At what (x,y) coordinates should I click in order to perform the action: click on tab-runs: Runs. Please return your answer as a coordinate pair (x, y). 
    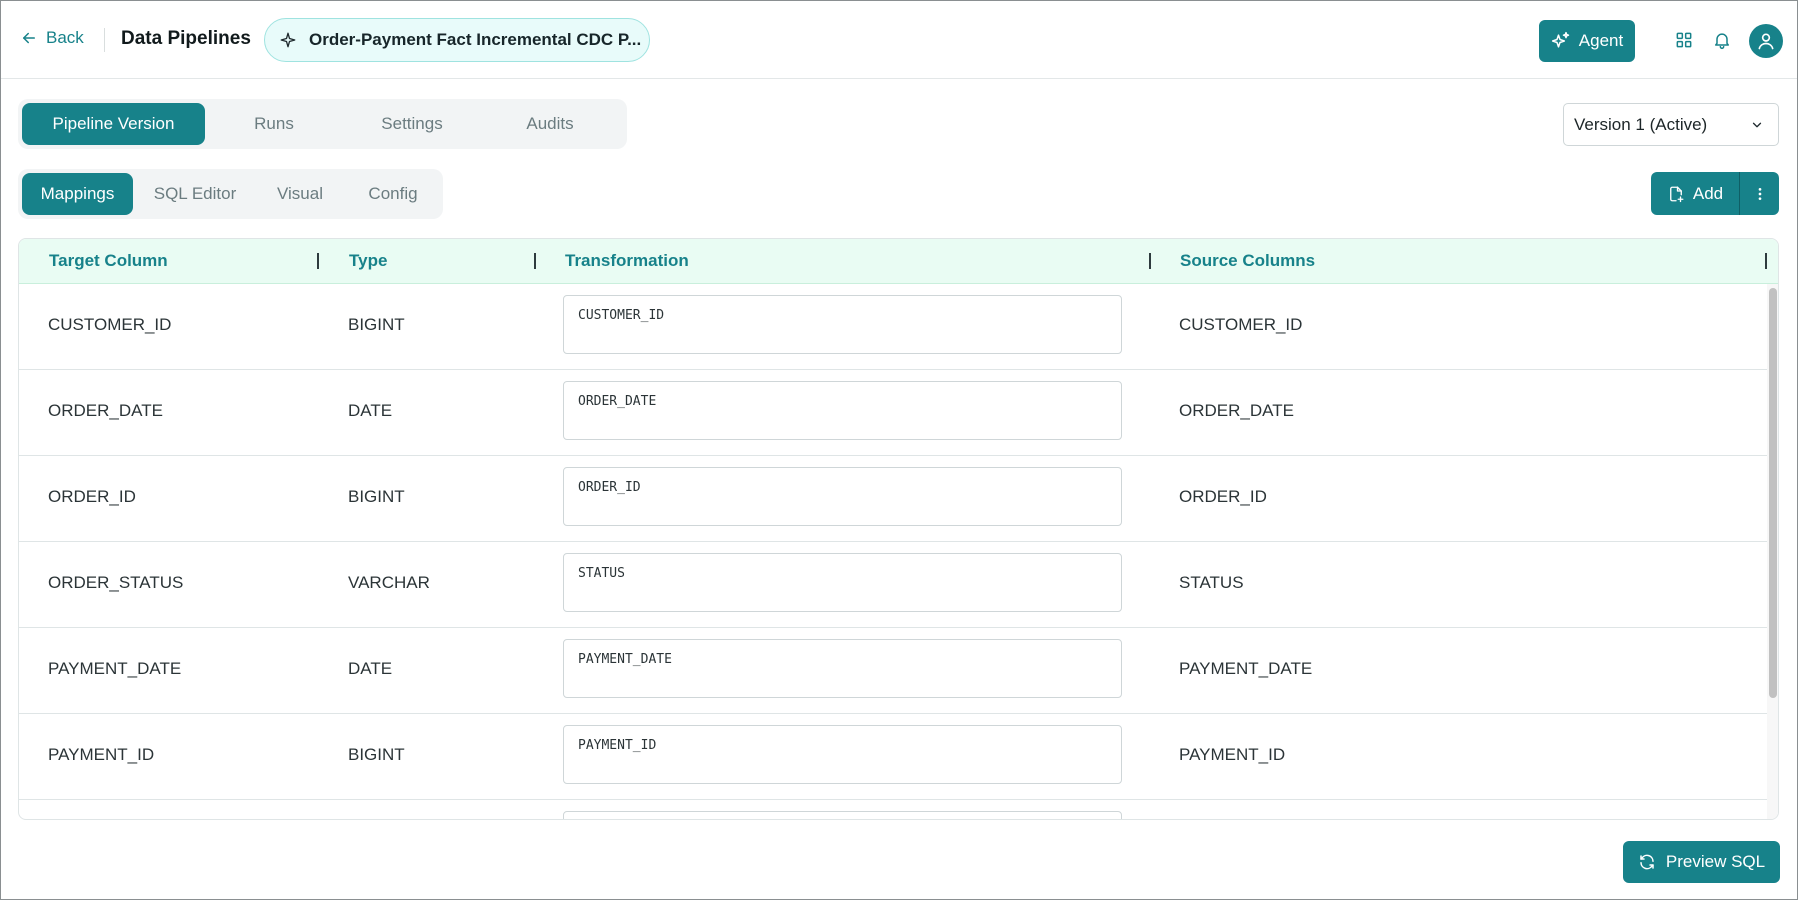
    Looking at the image, I should click on (274, 124).